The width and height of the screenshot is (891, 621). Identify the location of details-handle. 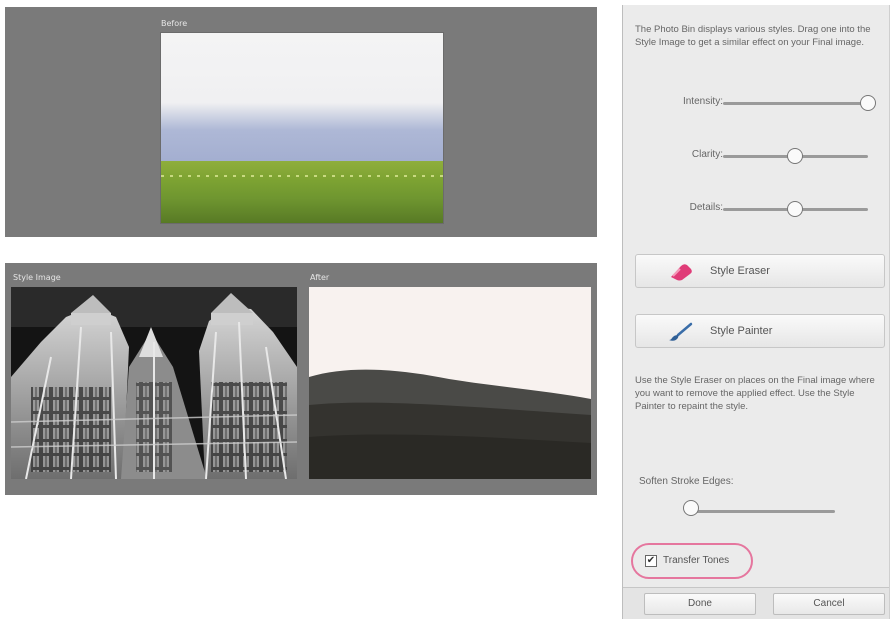
(795, 209).